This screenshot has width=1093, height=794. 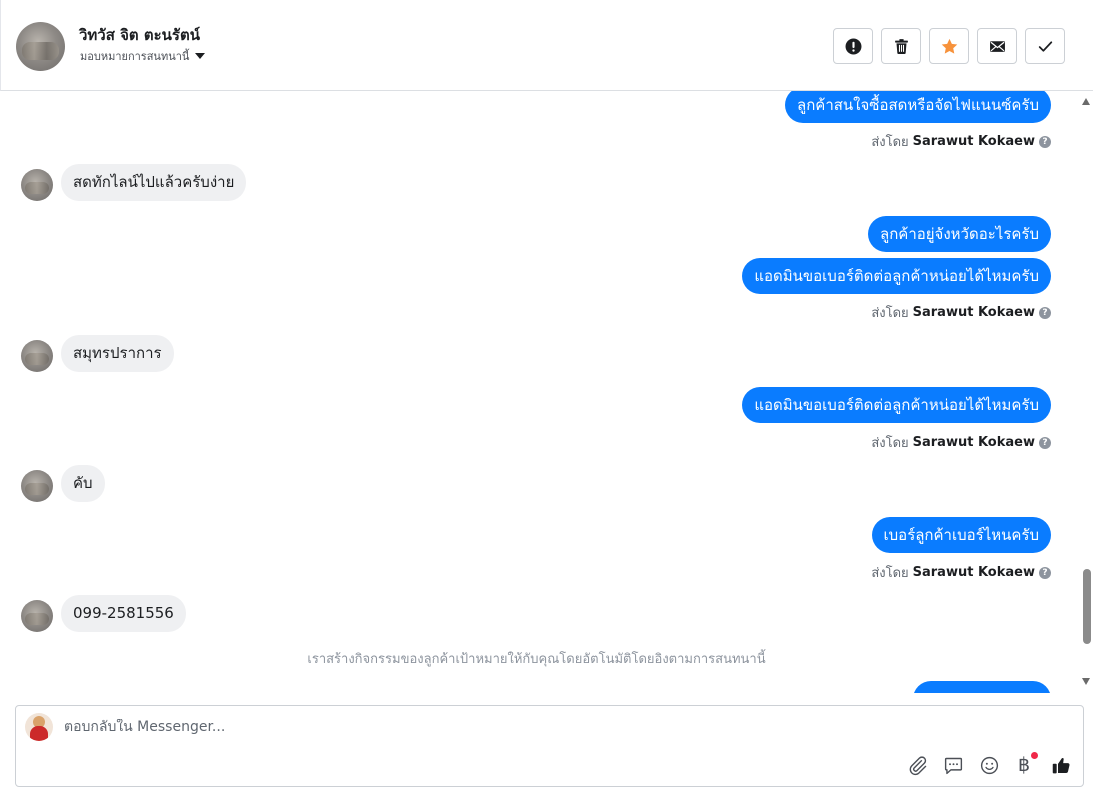 I want to click on contact-name: วิทวัส จิต ตะนรัตน์, so click(x=139, y=35).